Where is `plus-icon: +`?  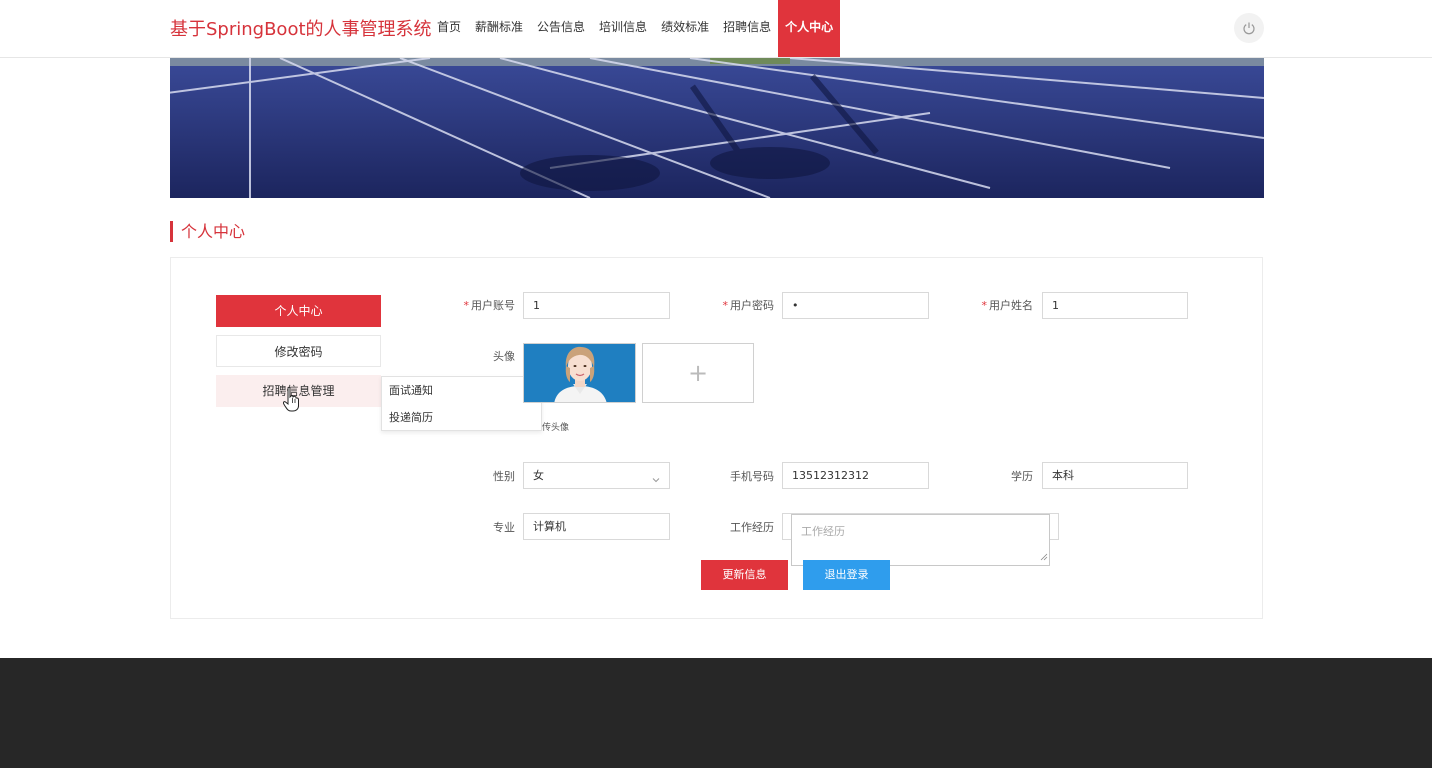 plus-icon: + is located at coordinates (698, 373).